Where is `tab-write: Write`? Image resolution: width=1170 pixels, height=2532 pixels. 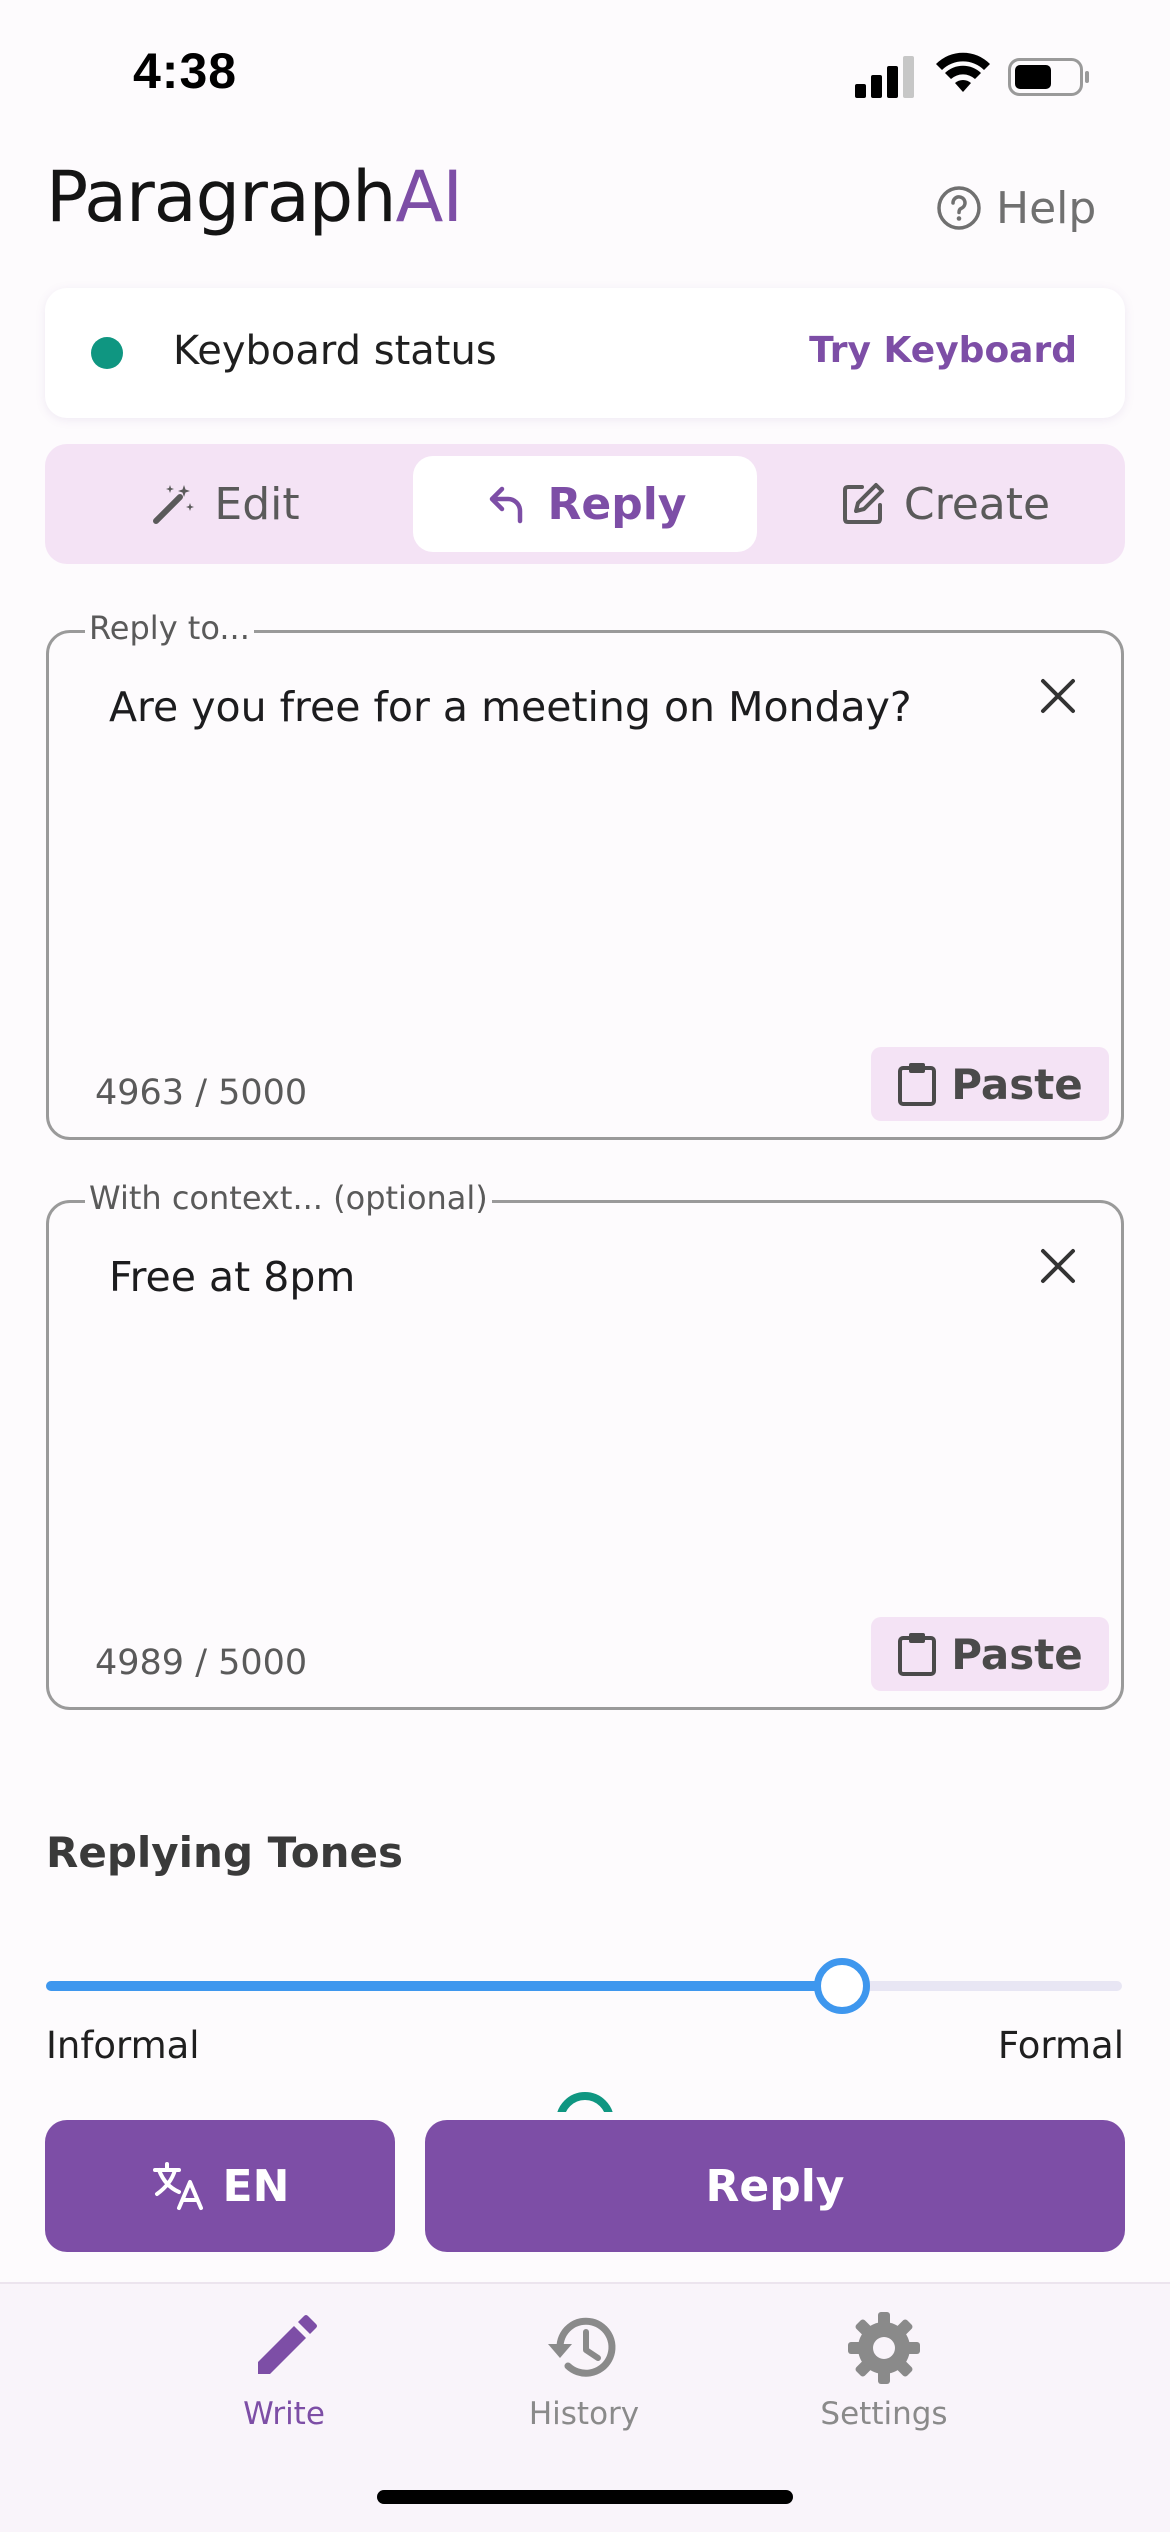
tab-write: Write is located at coordinates (284, 2370).